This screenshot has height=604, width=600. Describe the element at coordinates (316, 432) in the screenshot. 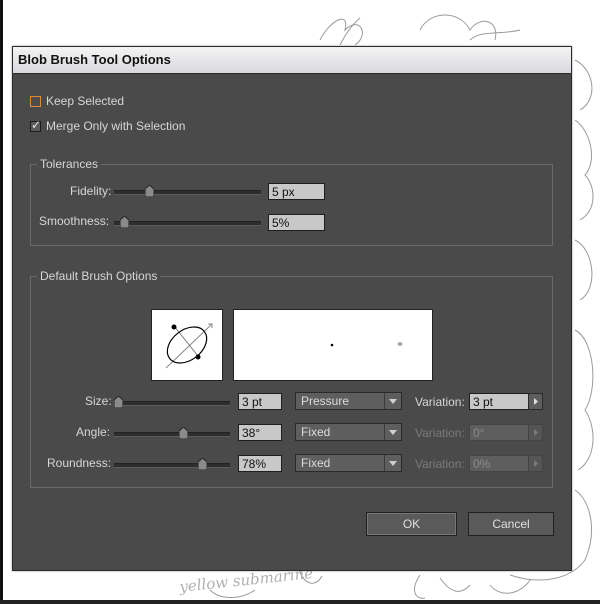

I see `angle-mode-value: Fixed` at that location.